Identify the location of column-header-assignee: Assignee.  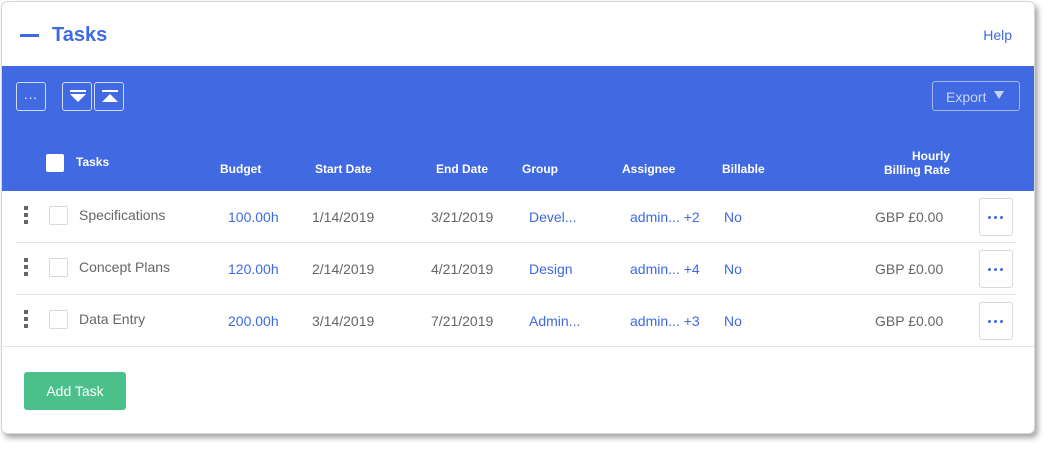
(648, 169).